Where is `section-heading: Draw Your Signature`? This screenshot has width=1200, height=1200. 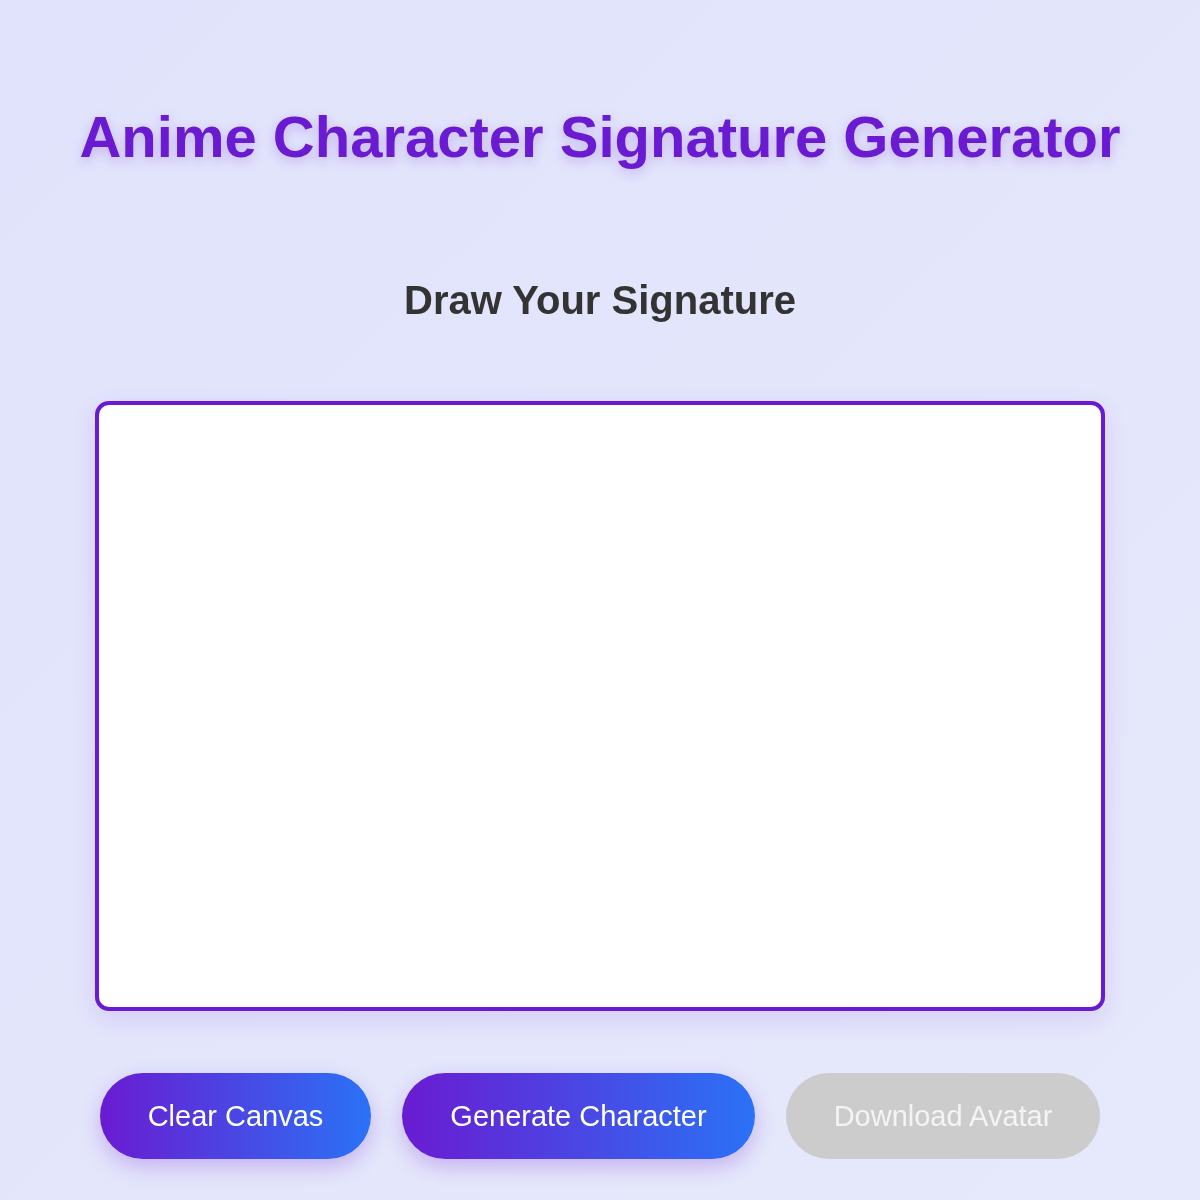
section-heading: Draw Your Signature is located at coordinates (600, 300).